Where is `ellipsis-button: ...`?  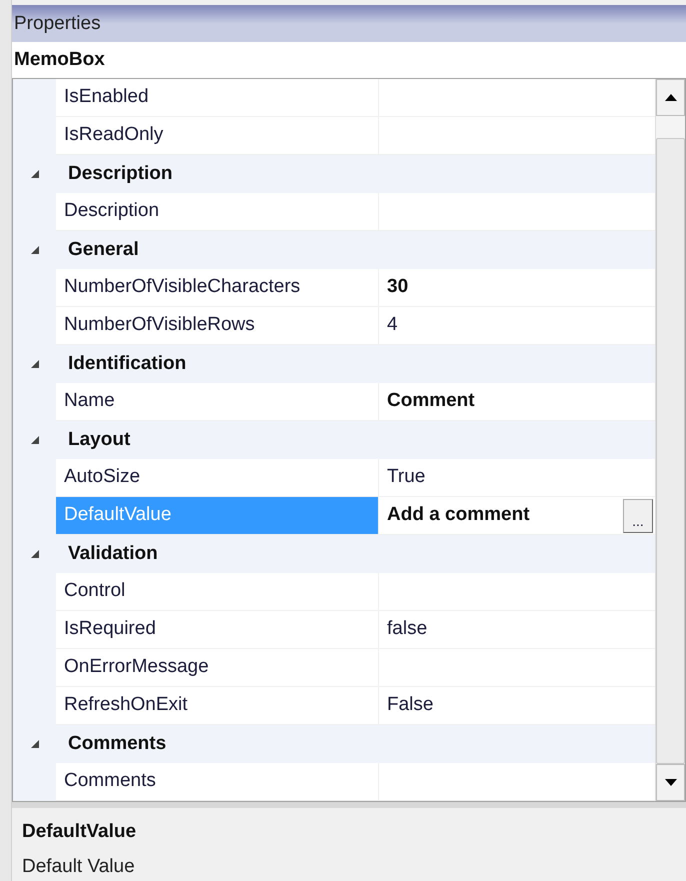
ellipsis-button: ... is located at coordinates (638, 515).